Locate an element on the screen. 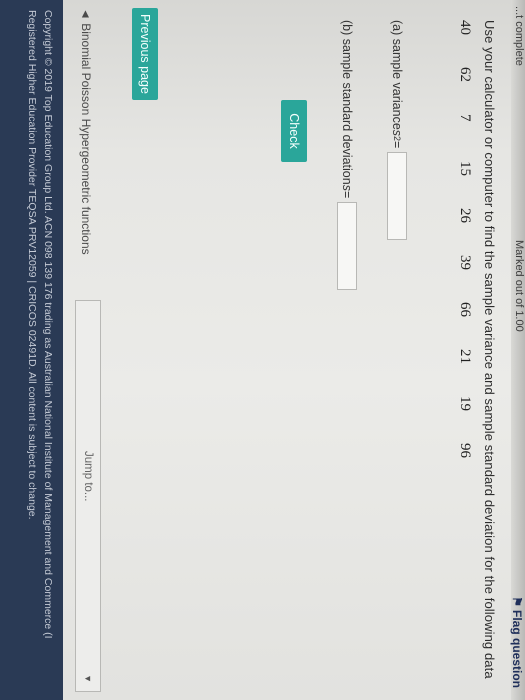 The image size is (525, 700). jump-to-select: Jump to... ▼ is located at coordinates (88, 496).